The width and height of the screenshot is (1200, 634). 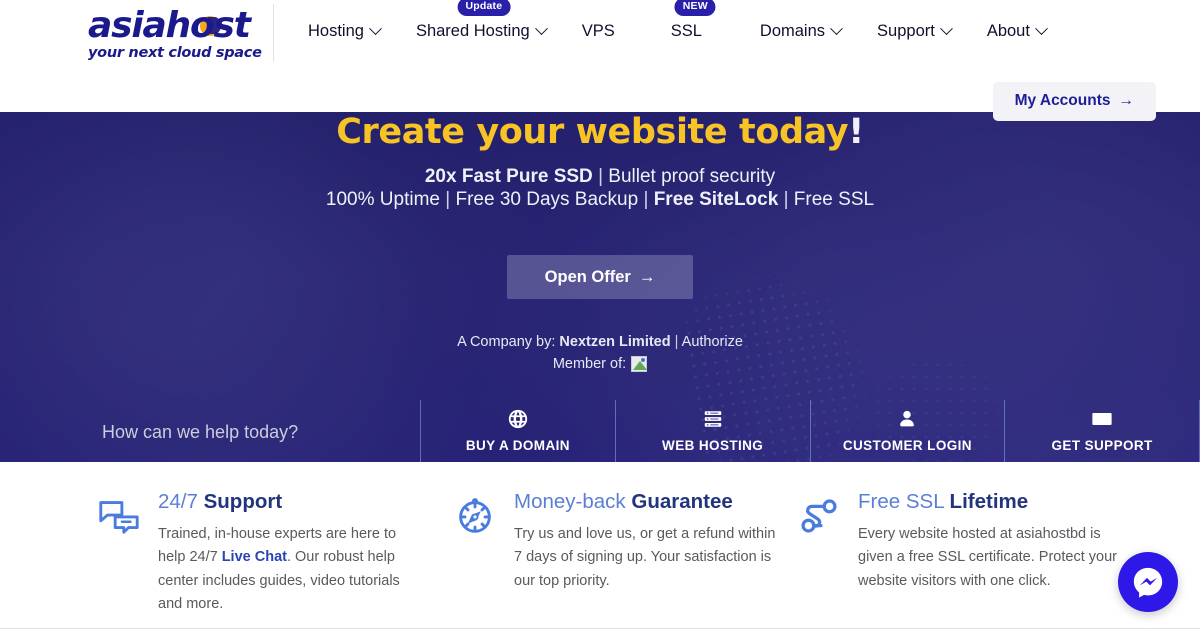 What do you see at coordinates (907, 431) in the screenshot?
I see `quick-link-customer-login: CUSTOMER LOGIN` at bounding box center [907, 431].